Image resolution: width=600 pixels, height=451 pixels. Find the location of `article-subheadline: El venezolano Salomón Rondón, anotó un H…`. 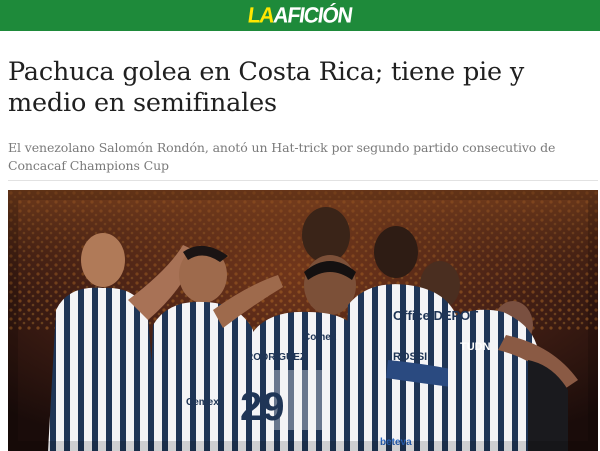

article-subheadline: El venezolano Salomón Rondón, anotó un H… is located at coordinates (282, 156).